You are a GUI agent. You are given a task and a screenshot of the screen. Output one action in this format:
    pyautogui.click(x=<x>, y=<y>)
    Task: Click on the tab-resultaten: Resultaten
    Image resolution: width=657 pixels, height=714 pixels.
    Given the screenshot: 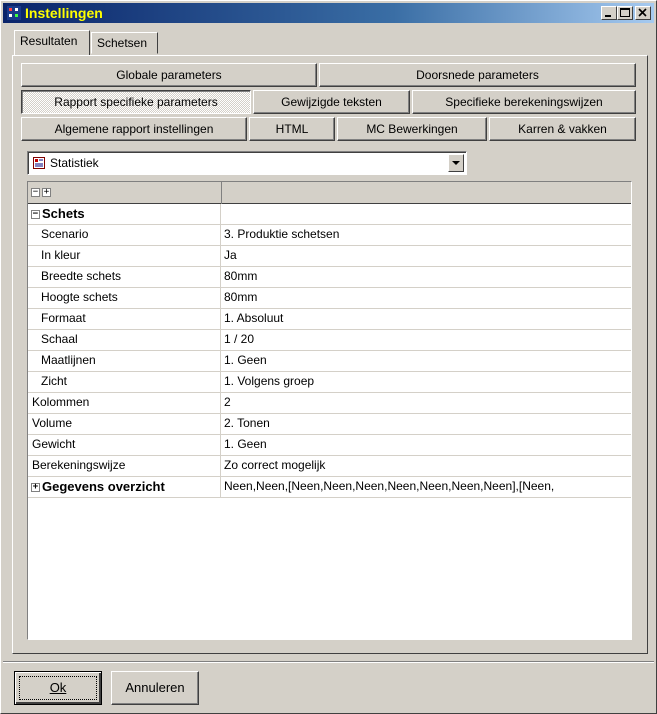 What is the action you would take?
    pyautogui.click(x=52, y=42)
    